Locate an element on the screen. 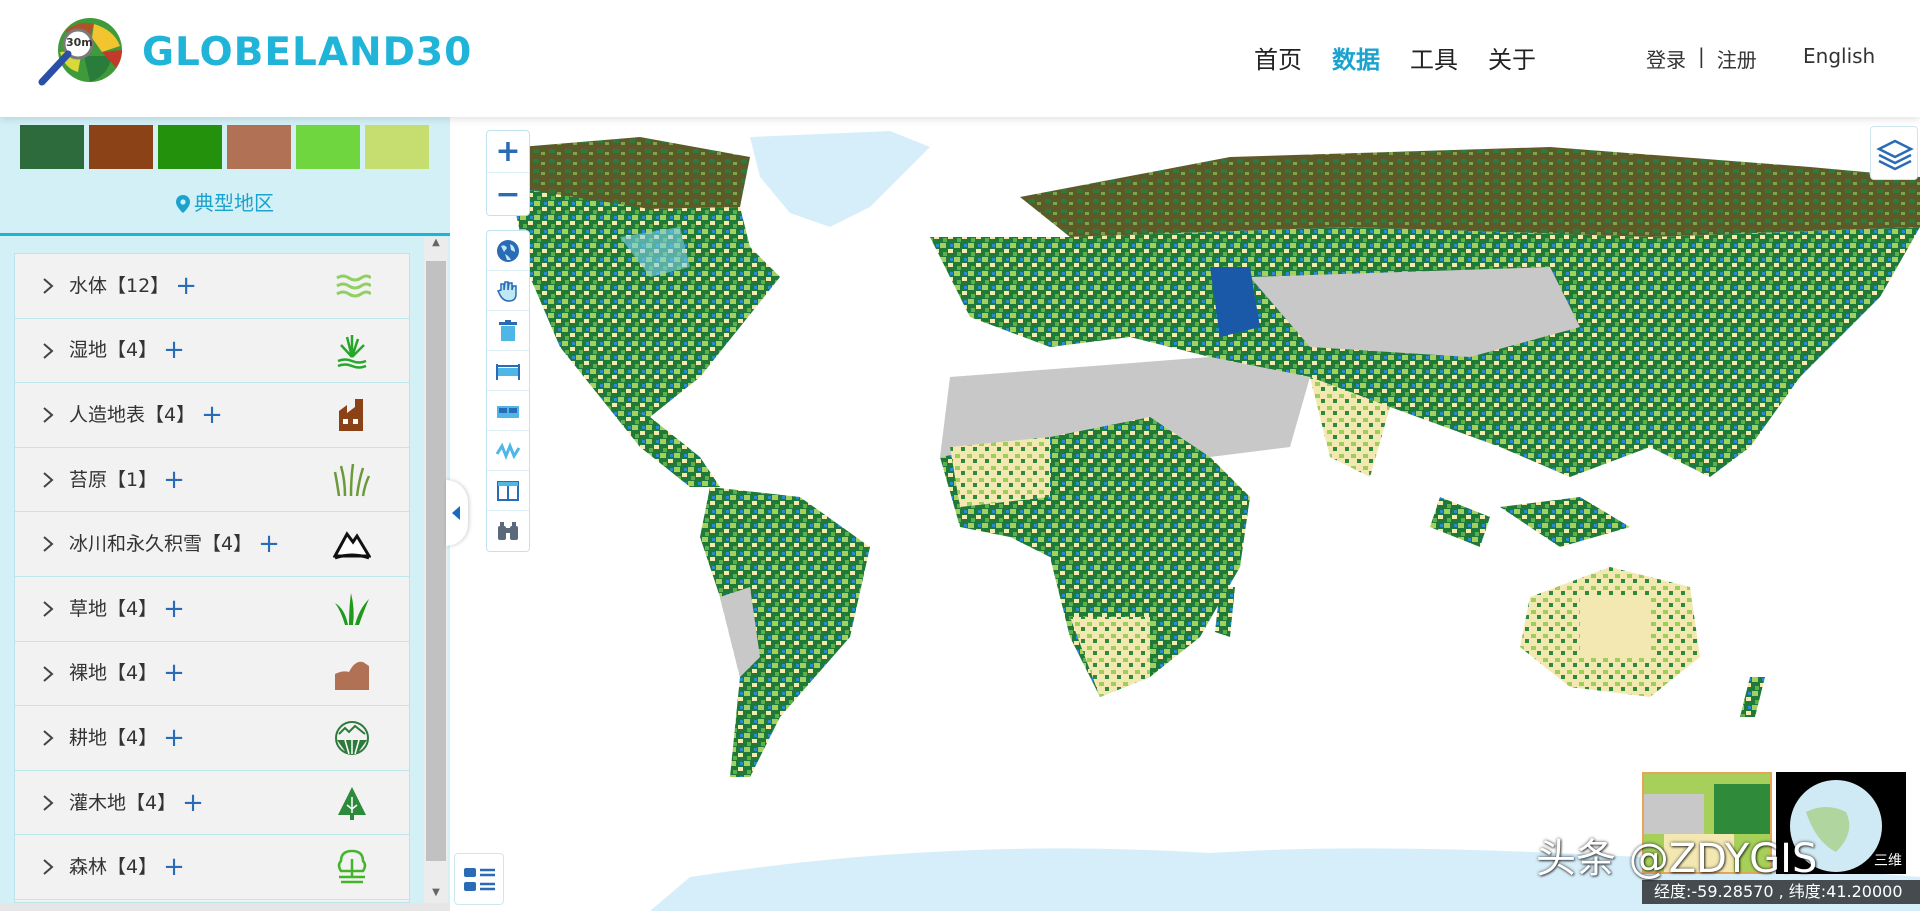 This screenshot has height=911, width=1920. logo: 30m GLOBELAND30 is located at coordinates (253, 54).